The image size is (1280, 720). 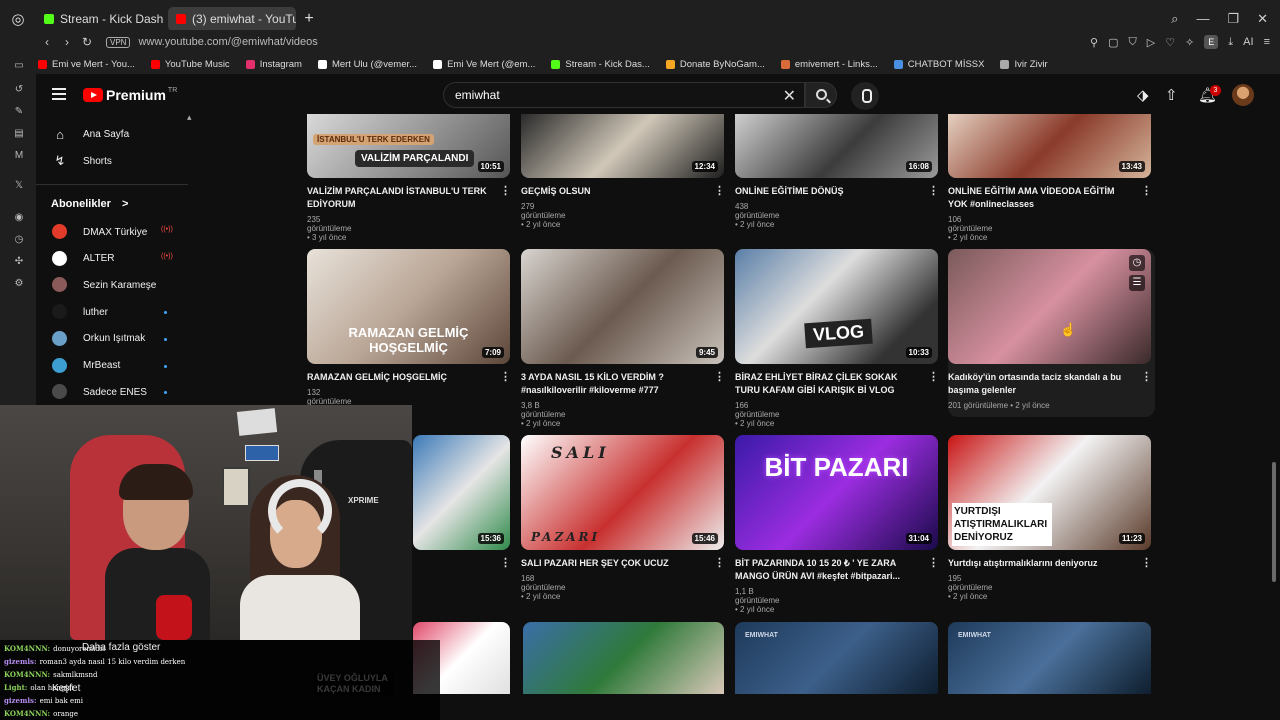 I want to click on sidebar-channel-item: DMAX Türkiye ((•)), so click(x=118, y=232).